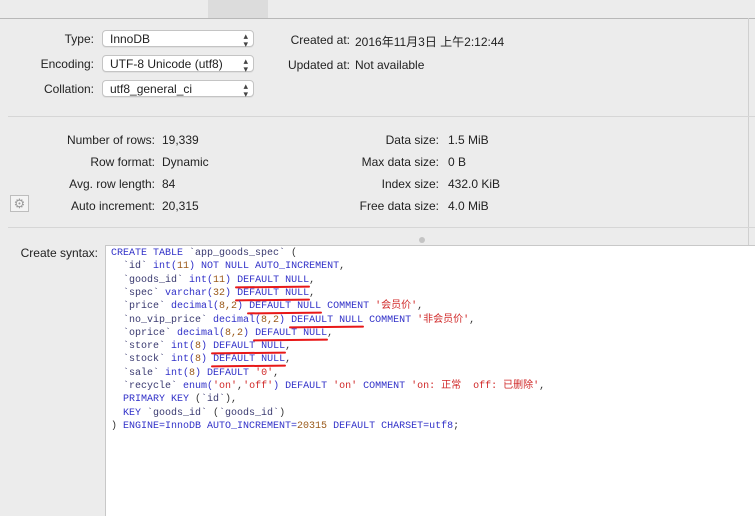 This screenshot has width=755, height=516. I want to click on stat-label: Max data size:, so click(400, 162).